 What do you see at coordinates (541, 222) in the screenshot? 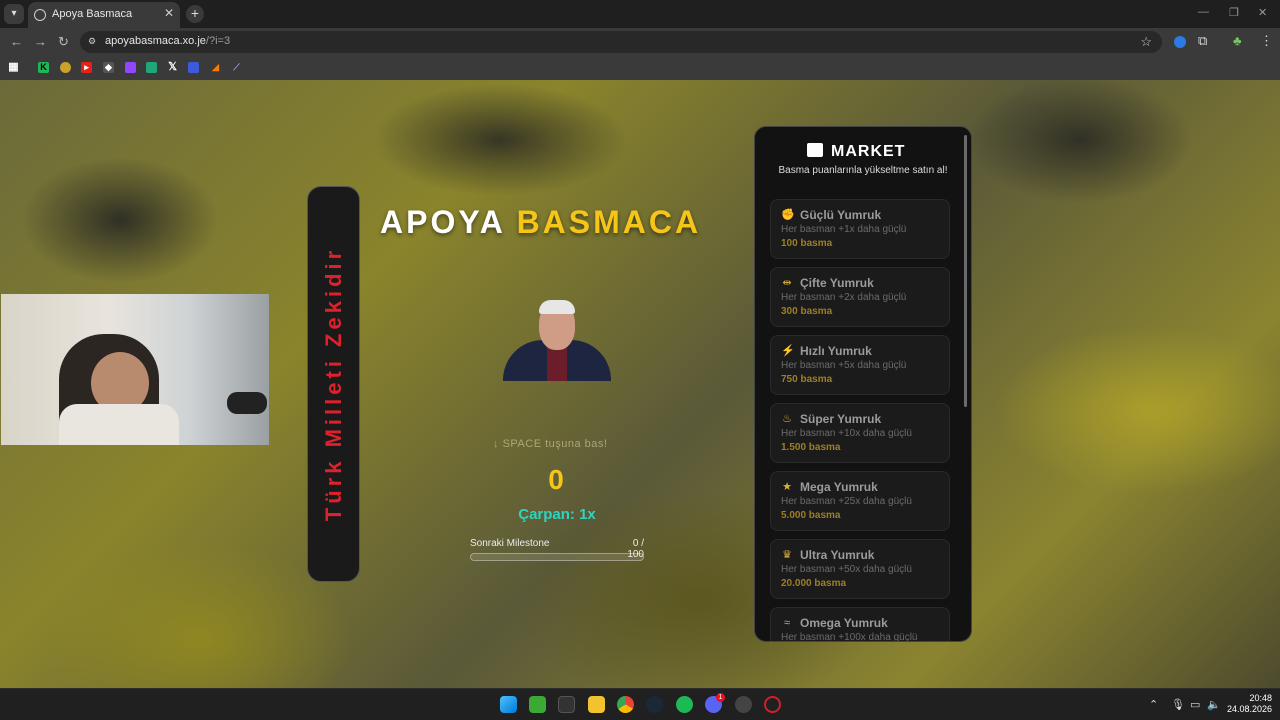
I see `game-title: APOYA BASMACA` at bounding box center [541, 222].